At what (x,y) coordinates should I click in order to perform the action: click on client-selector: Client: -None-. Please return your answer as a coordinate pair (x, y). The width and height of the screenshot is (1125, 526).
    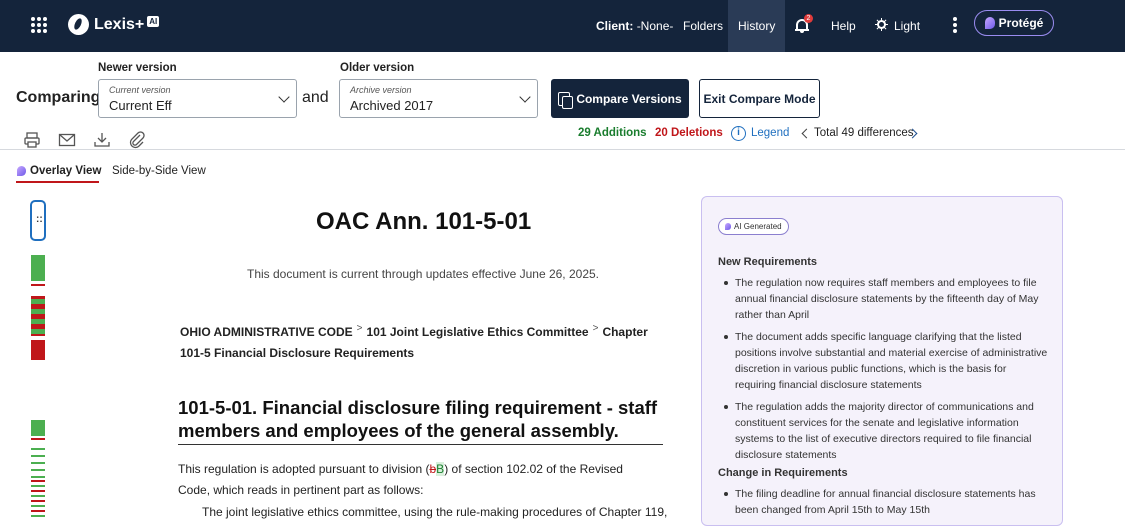
    Looking at the image, I should click on (634, 26).